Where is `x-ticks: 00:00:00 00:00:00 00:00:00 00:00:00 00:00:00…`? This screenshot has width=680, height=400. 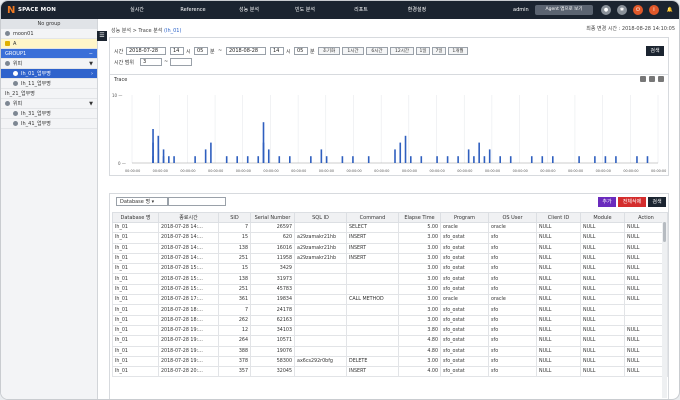 x-ticks: 00:00:00 00:00:00 00:00:00 00:00:00 00:00:00… is located at coordinates (395, 171).